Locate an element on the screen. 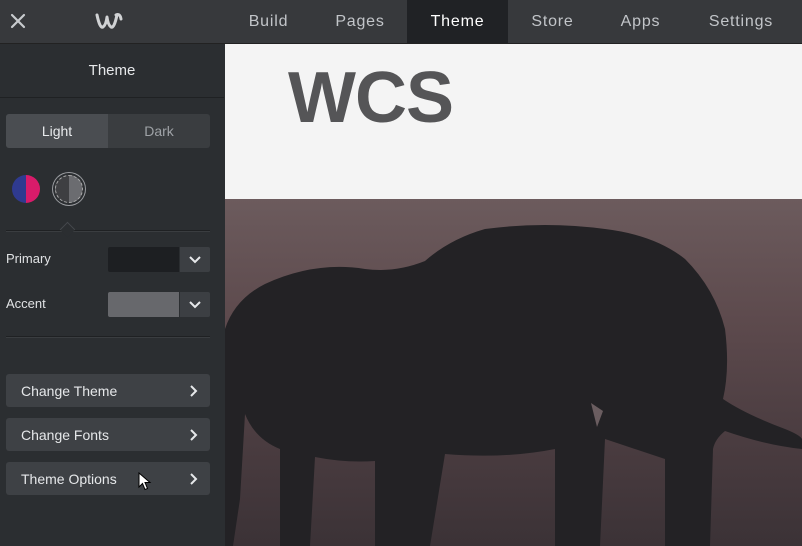  selected-swatch-caret is located at coordinates (67, 229).